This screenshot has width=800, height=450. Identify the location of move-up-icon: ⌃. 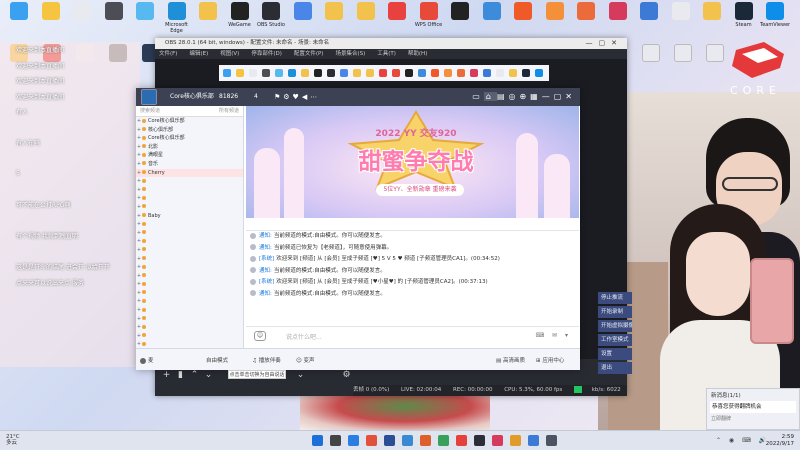
(194, 375).